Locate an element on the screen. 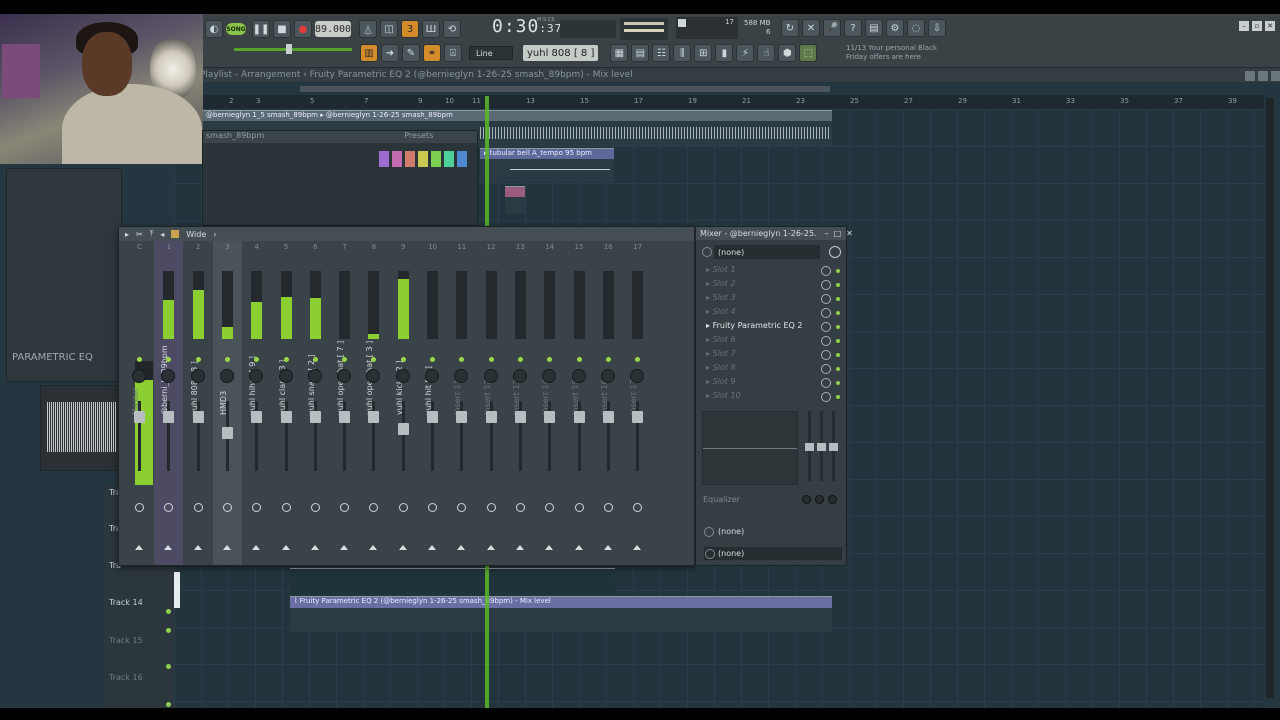 The height and width of the screenshot is (720, 1280). help-icon: ? is located at coordinates (853, 28).